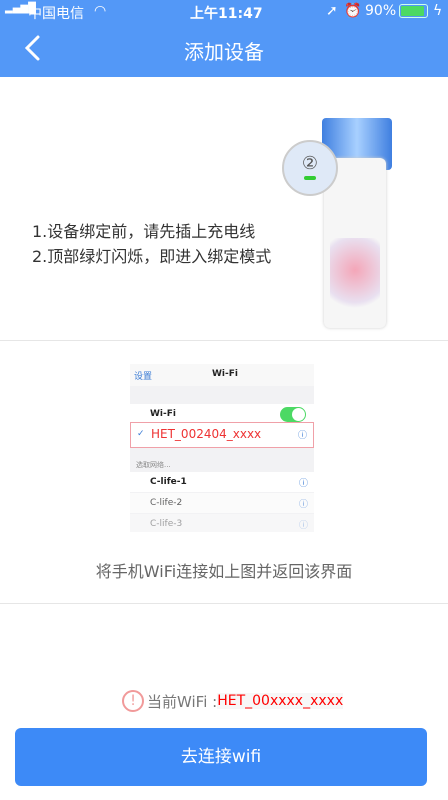  What do you see at coordinates (225, 374) in the screenshot?
I see `screenshot-title: Wi-Fi` at bounding box center [225, 374].